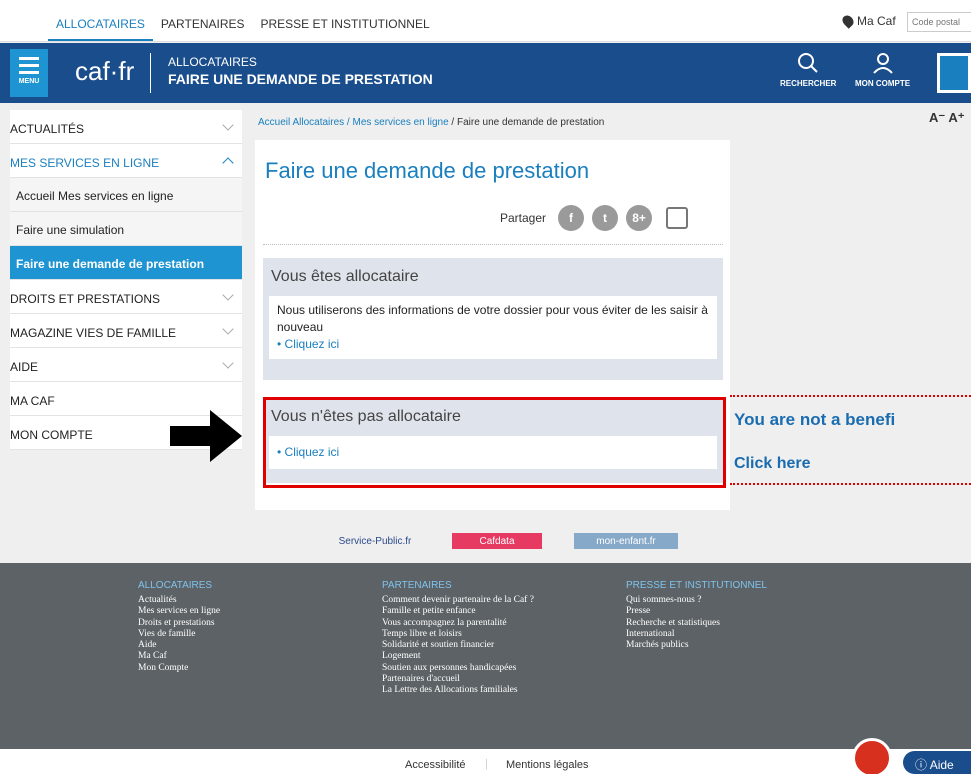  Describe the element at coordinates (922, 765) in the screenshot. I see `help-icon: ⓘ` at that location.